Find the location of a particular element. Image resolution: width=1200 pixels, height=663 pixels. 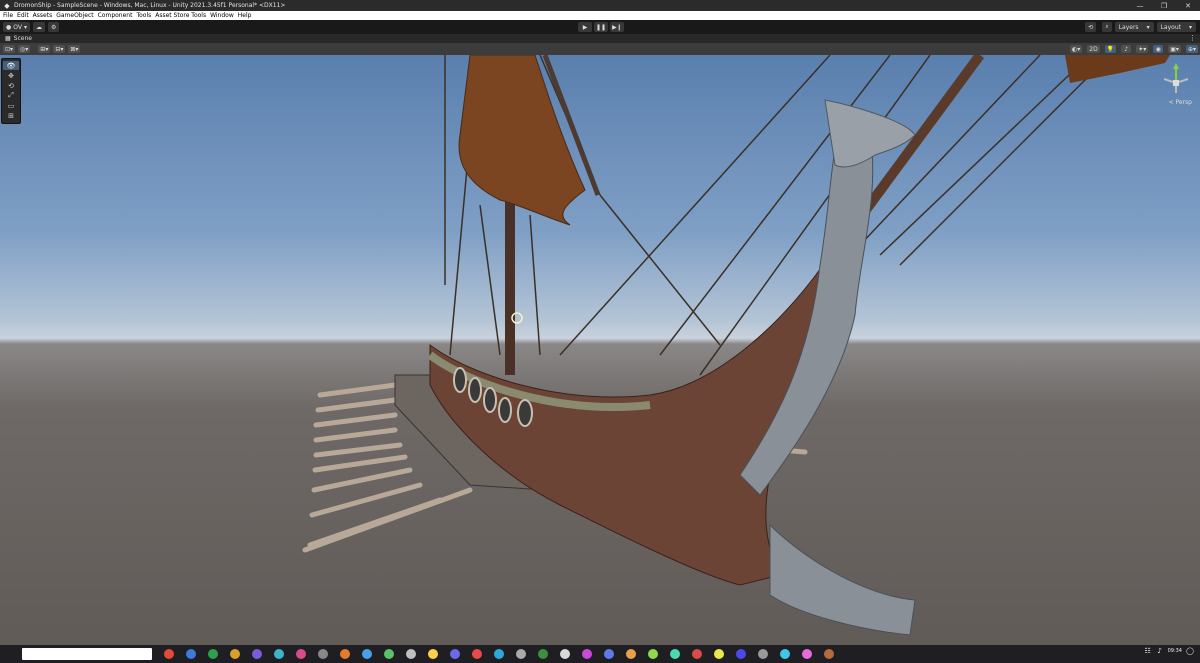

lighting-toggle: 💡 is located at coordinates (1110, 49).